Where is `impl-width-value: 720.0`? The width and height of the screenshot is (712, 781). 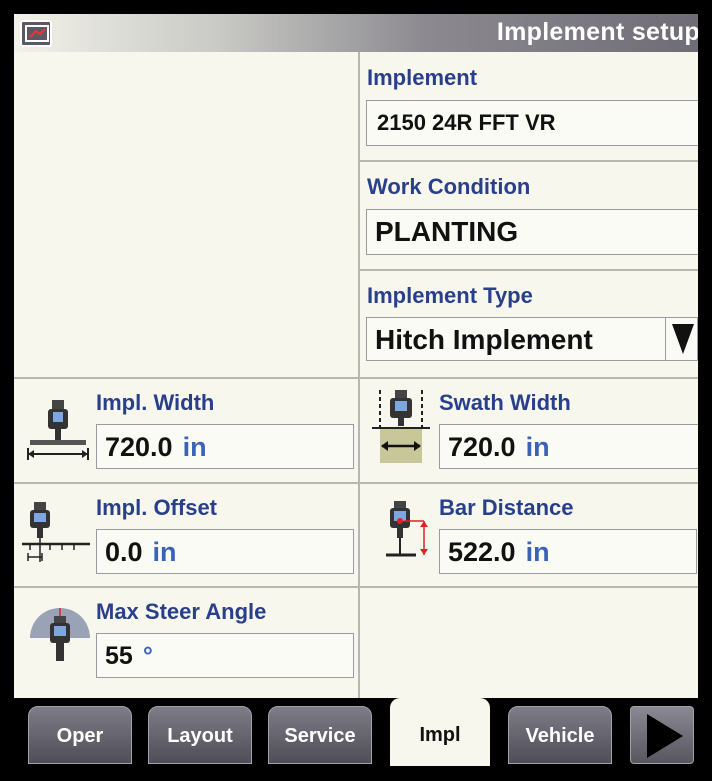 impl-width-value: 720.0 is located at coordinates (139, 447).